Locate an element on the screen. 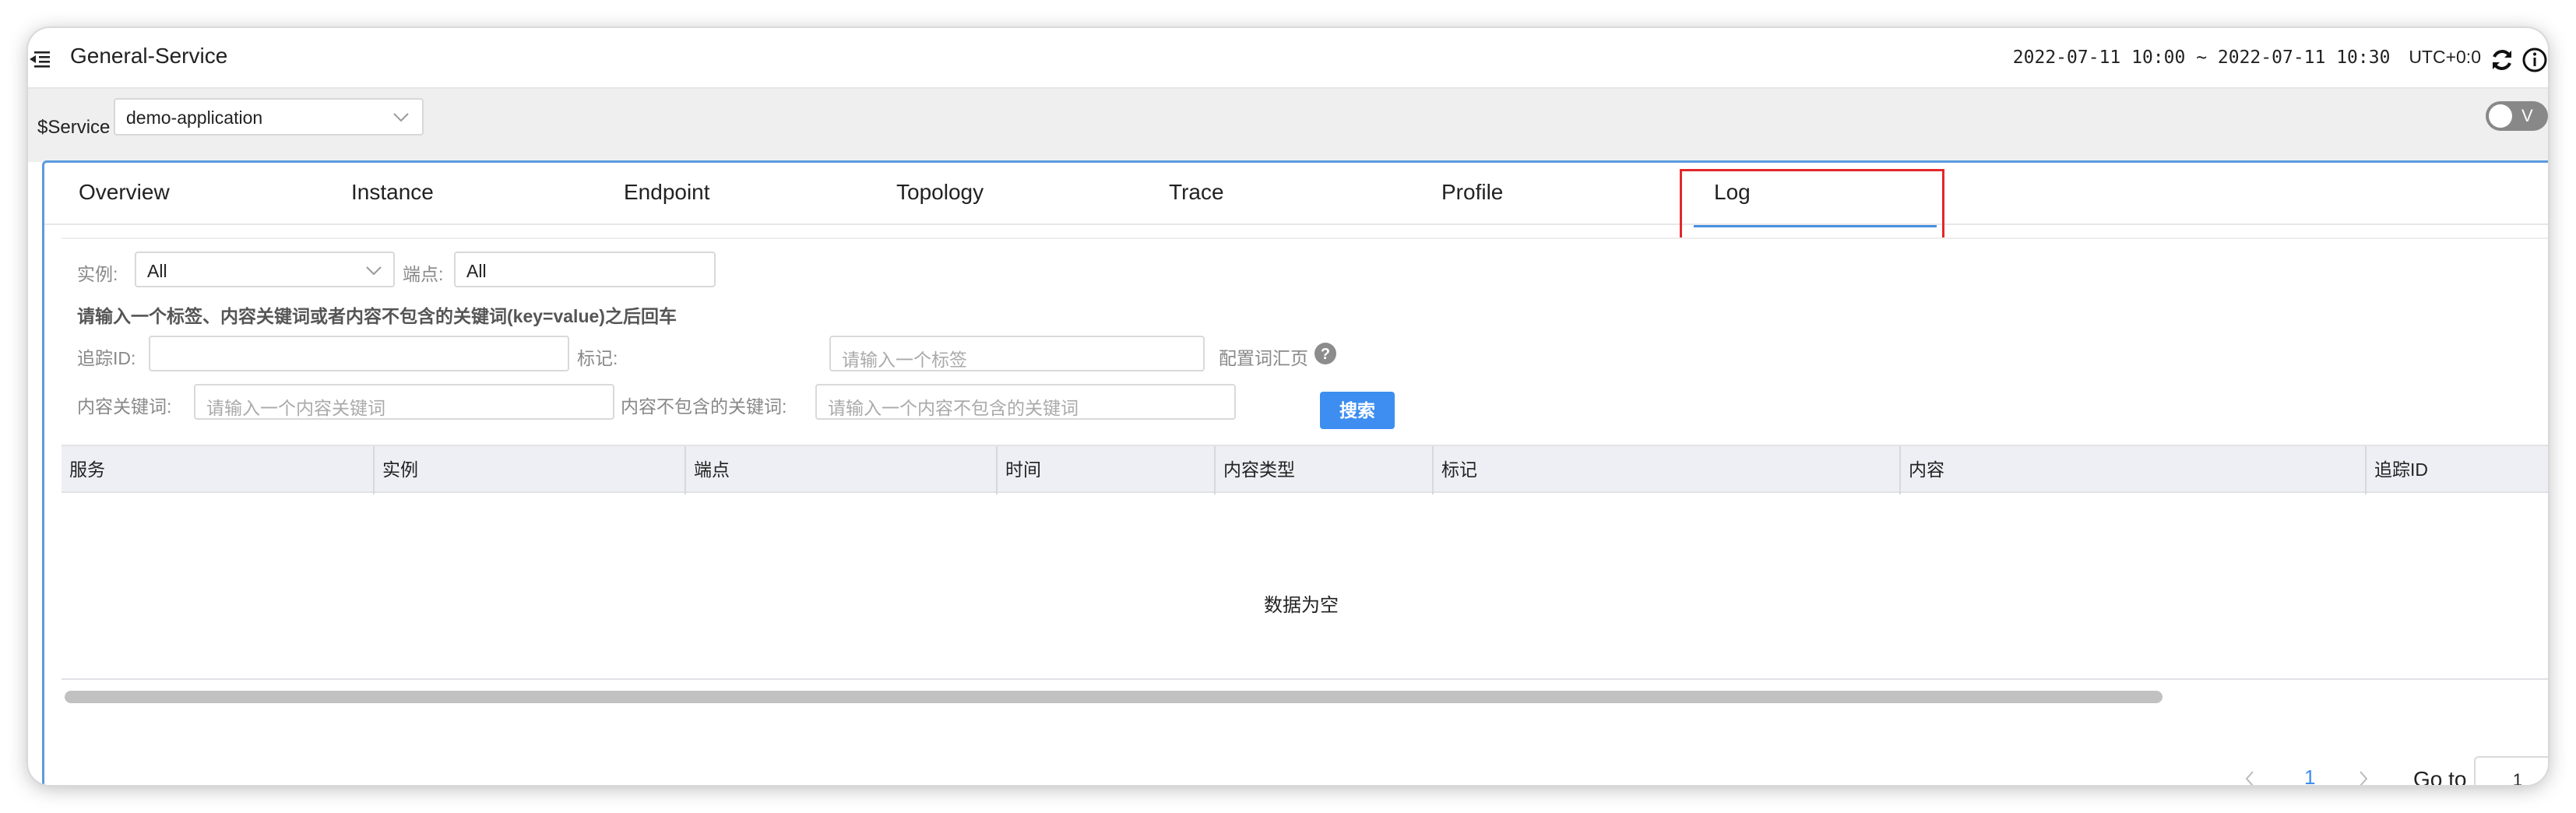  horizontal-scrollbar is located at coordinates (1114, 697).